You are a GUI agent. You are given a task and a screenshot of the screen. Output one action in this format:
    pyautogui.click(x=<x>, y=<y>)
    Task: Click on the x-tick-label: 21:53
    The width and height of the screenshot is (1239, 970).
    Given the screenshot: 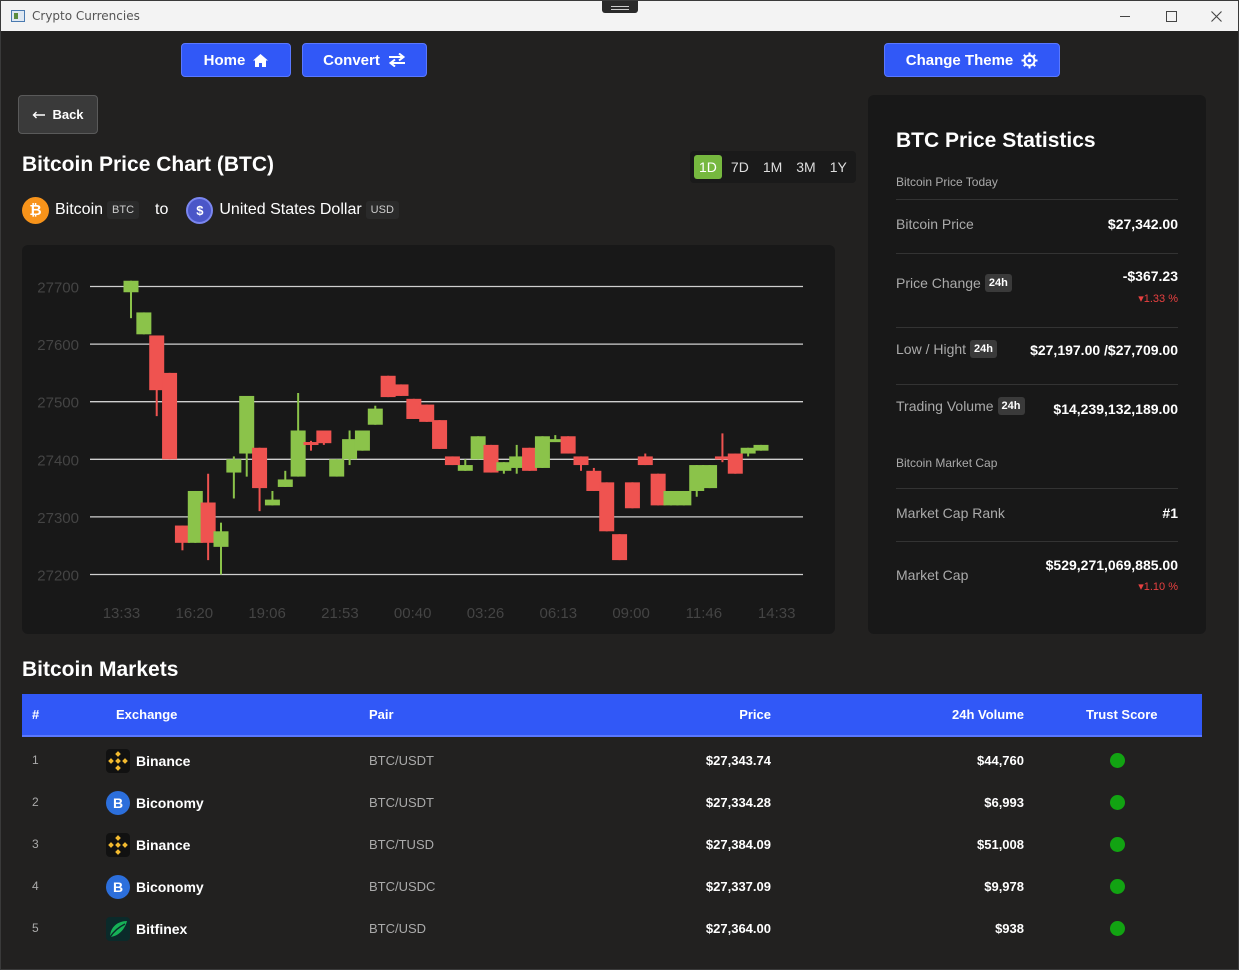 What is the action you would take?
    pyautogui.click(x=340, y=613)
    